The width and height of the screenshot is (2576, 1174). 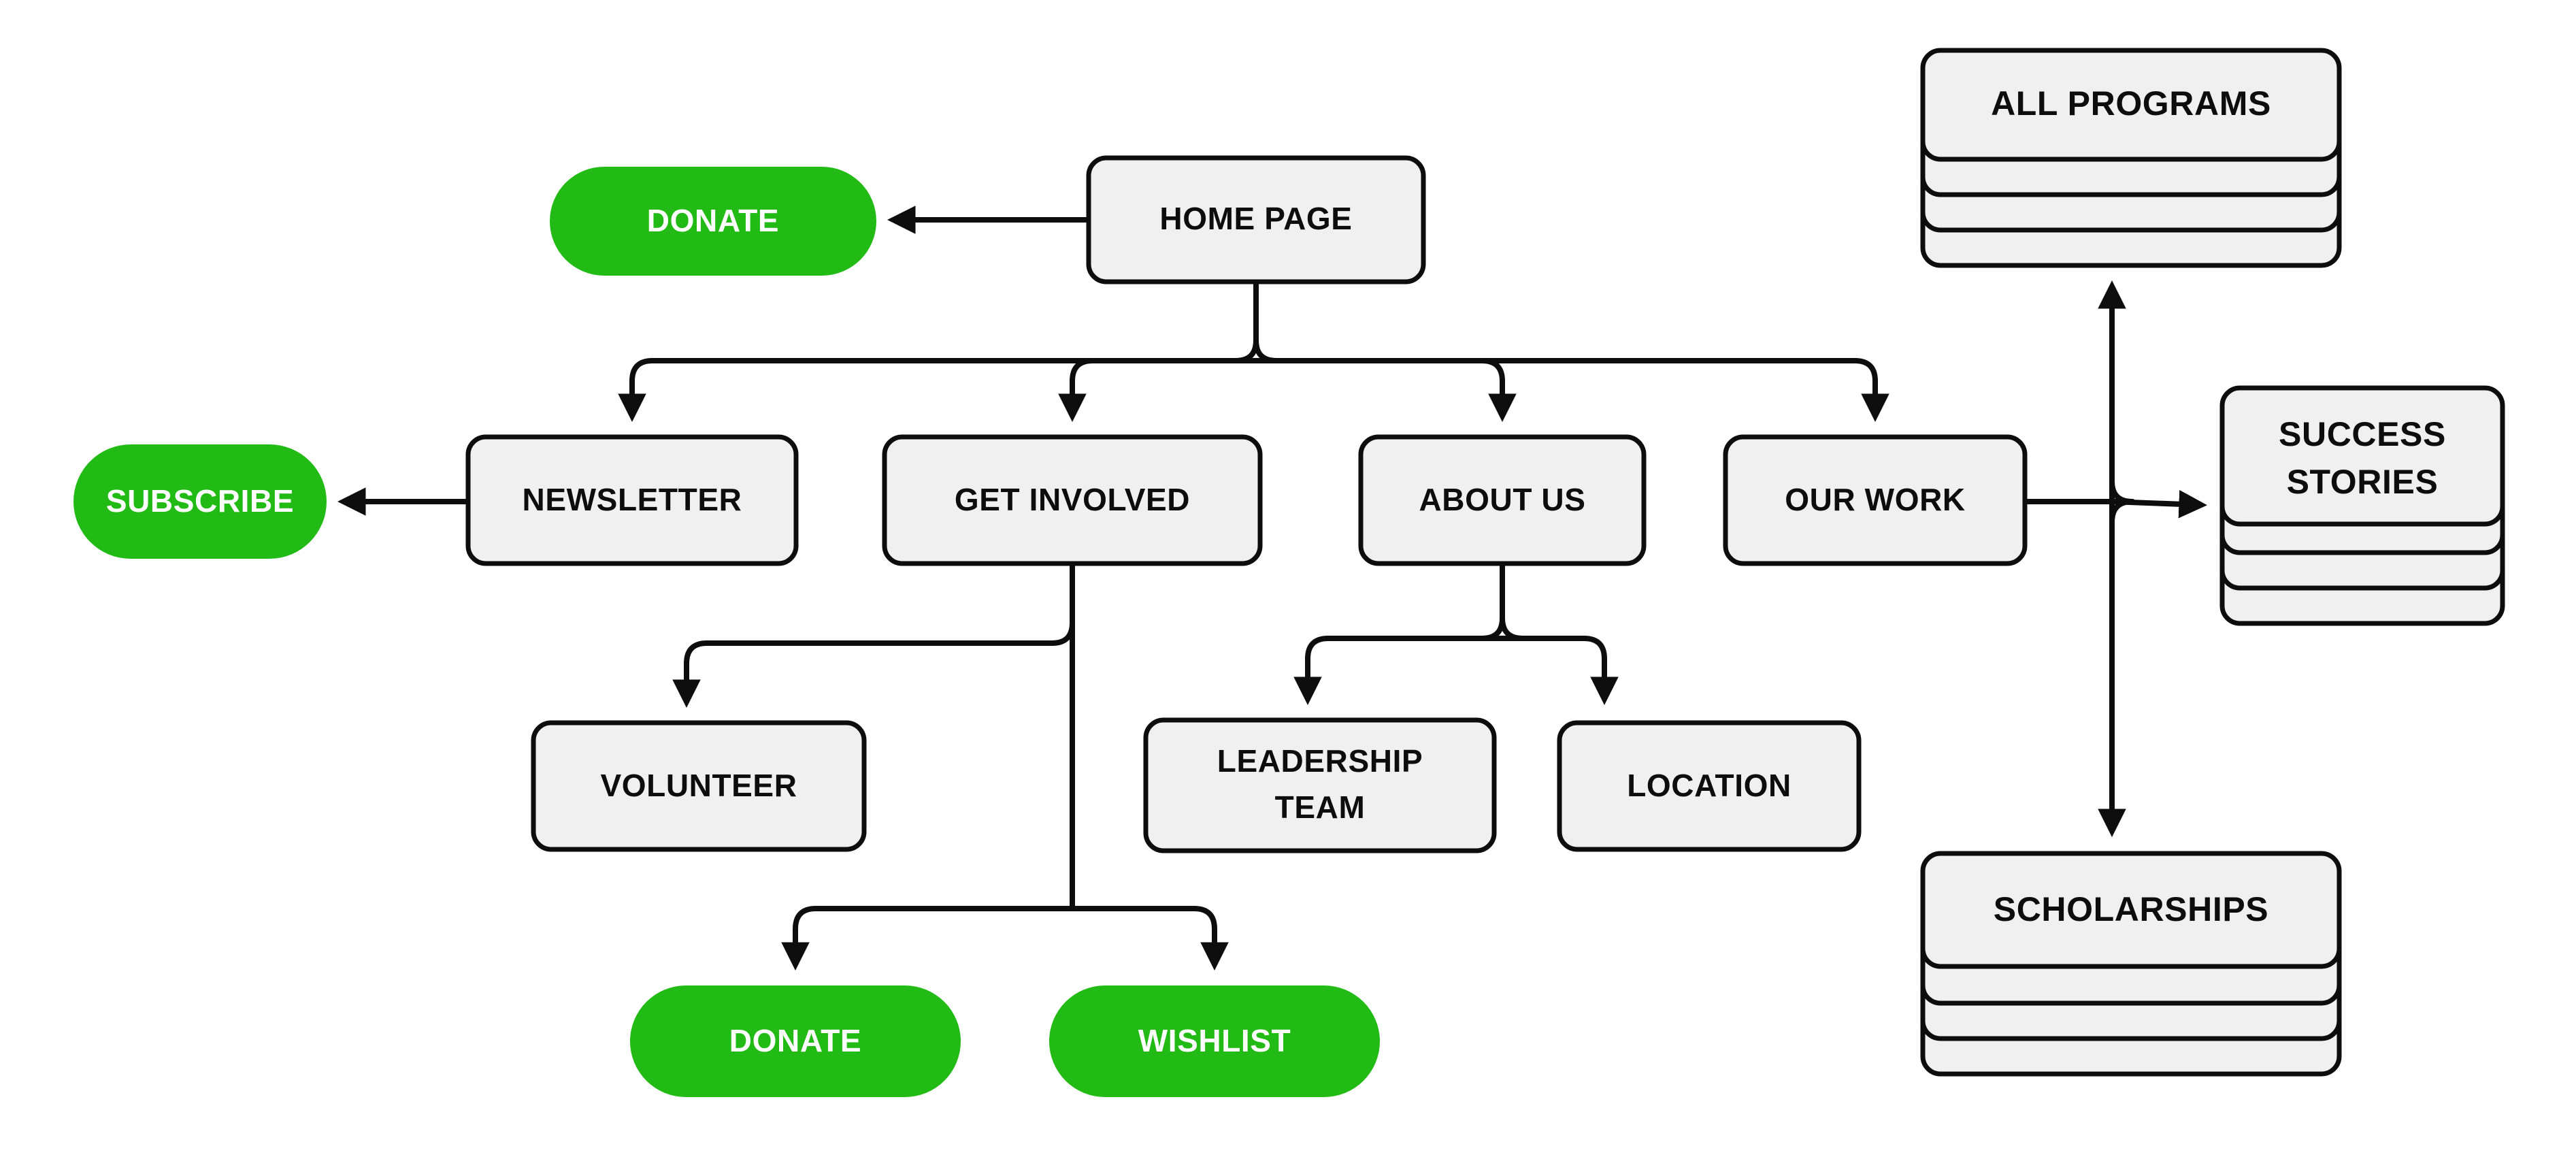 I want to click on node-leadership-team-shape, so click(x=1320, y=785).